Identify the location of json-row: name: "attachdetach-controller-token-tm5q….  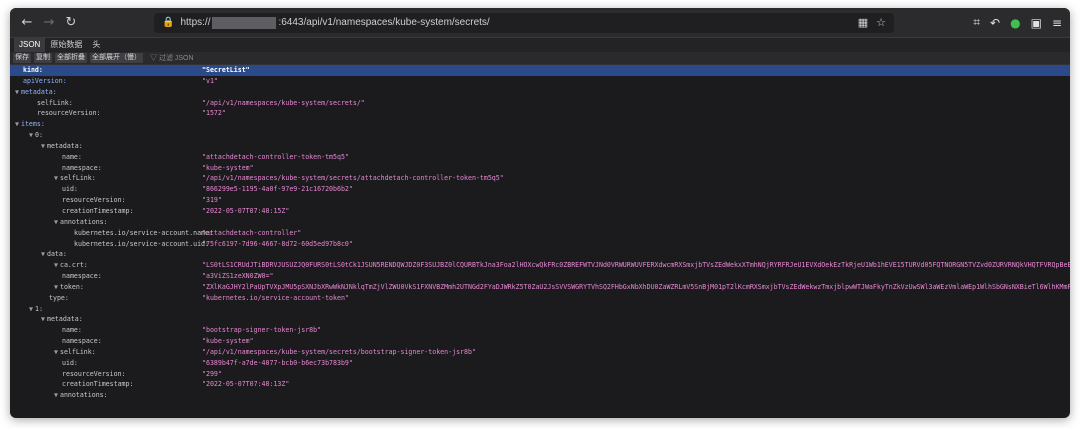
(540, 157).